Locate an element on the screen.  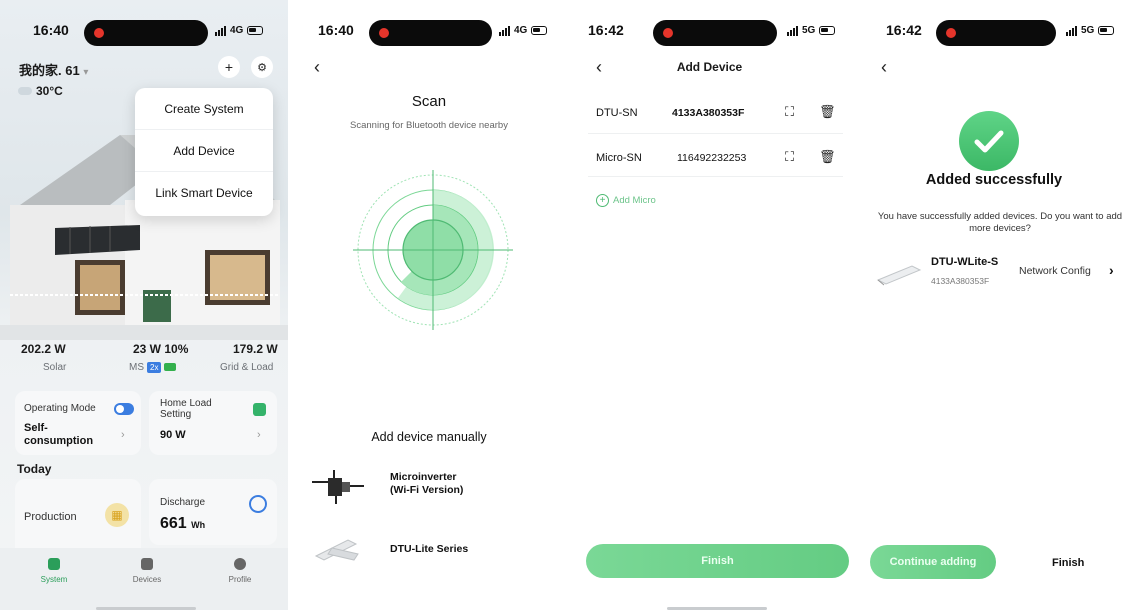
operating-mode-label: Operating Mode is located at coordinates (60, 408).